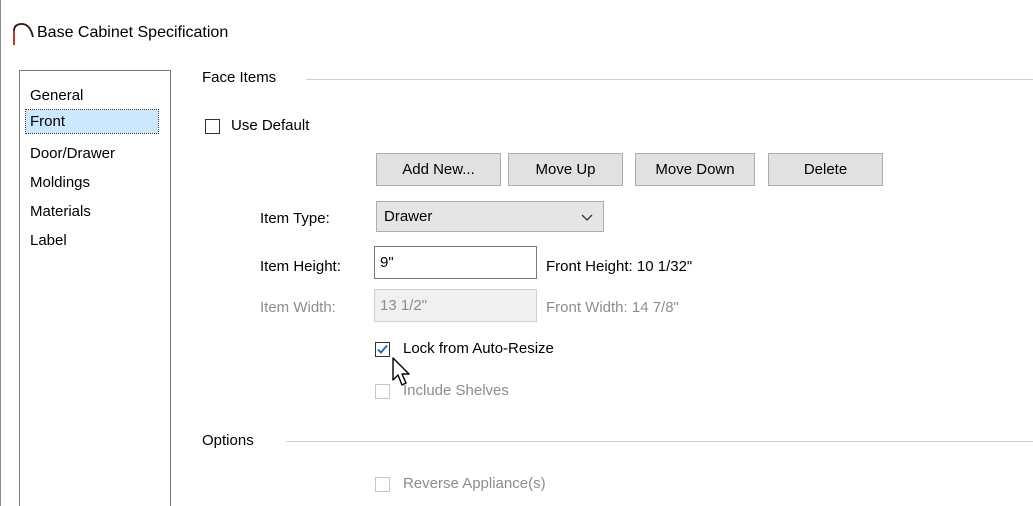  What do you see at coordinates (72, 153) in the screenshot?
I see `sidebar-item-door-drawer: Door/Drawer` at bounding box center [72, 153].